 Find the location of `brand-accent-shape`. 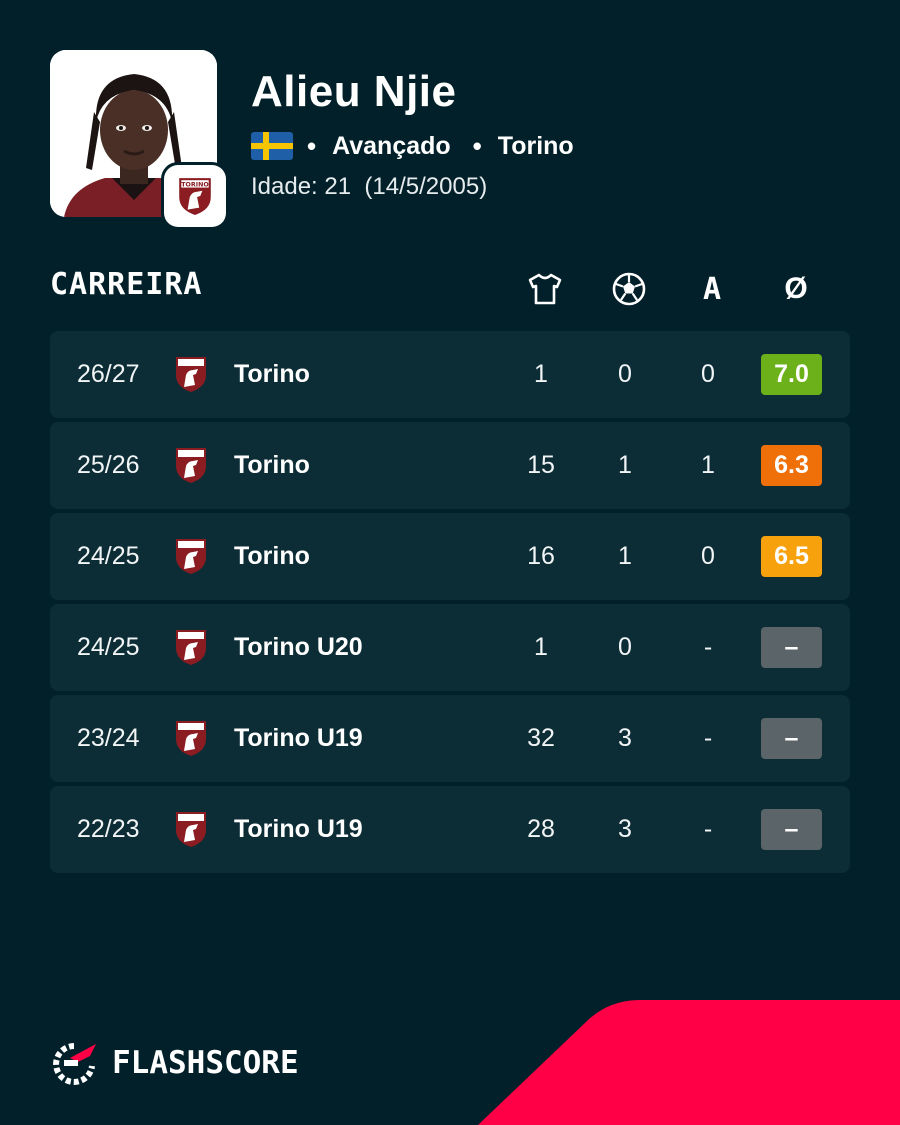

brand-accent-shape is located at coordinates (689, 1062).